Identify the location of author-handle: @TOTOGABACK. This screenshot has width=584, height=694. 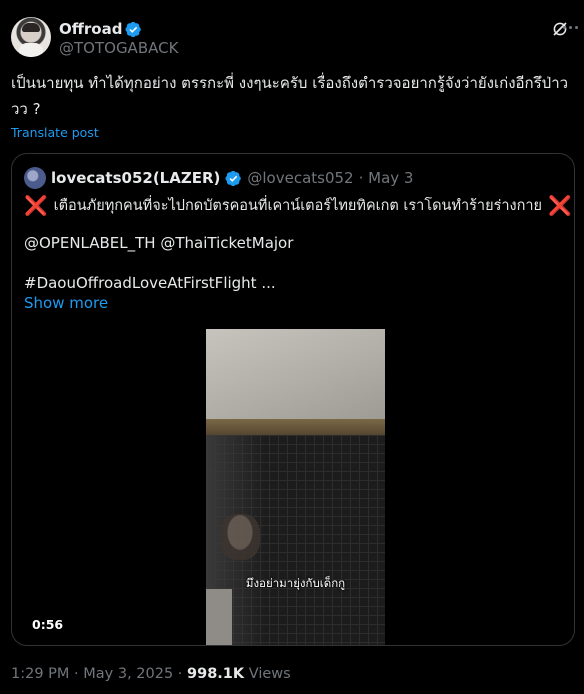
(118, 48).